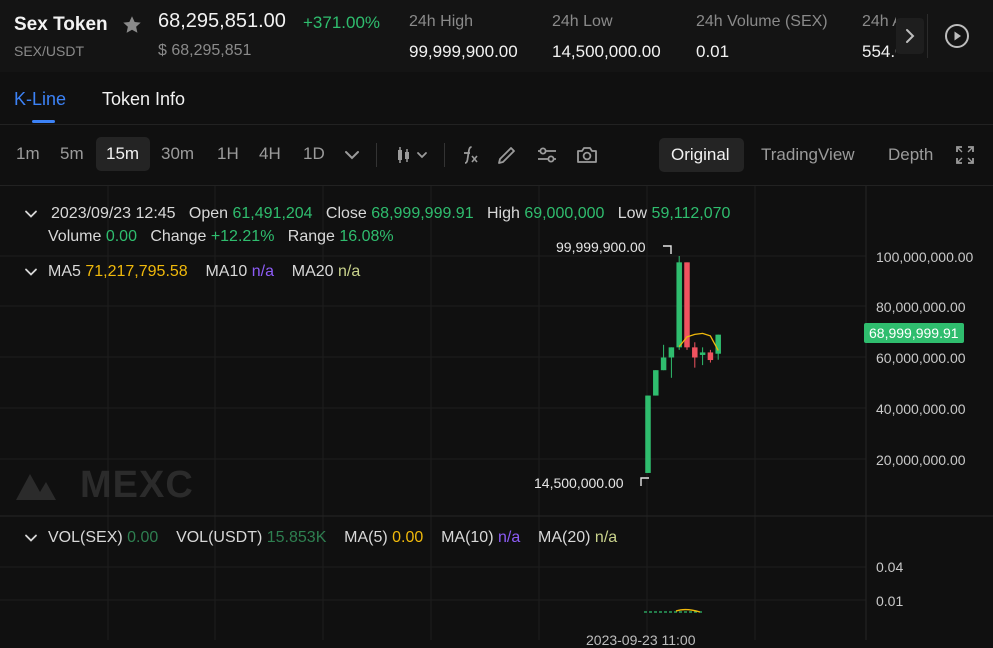  I want to click on stat-24h-low-value: 14,500,000.00, so click(606, 51).